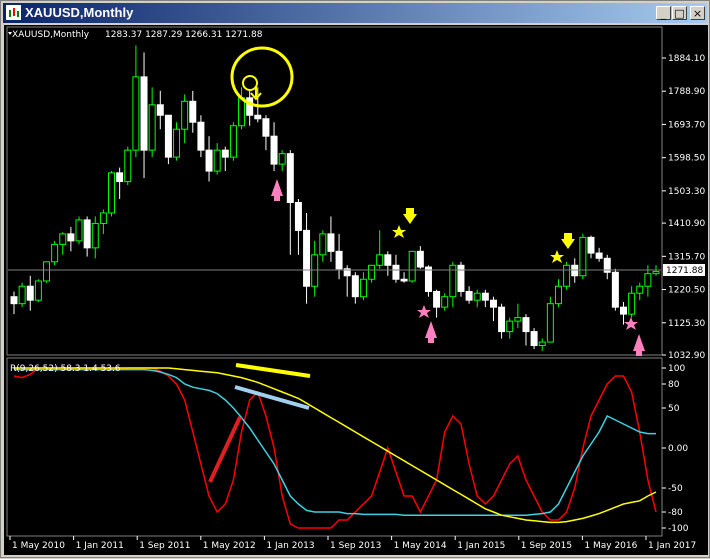 This screenshot has height=559, width=710. What do you see at coordinates (184, 35) in the screenshot?
I see `ohlc-values: 1283.37 1287.29 1266.31 1271.88` at bounding box center [184, 35].